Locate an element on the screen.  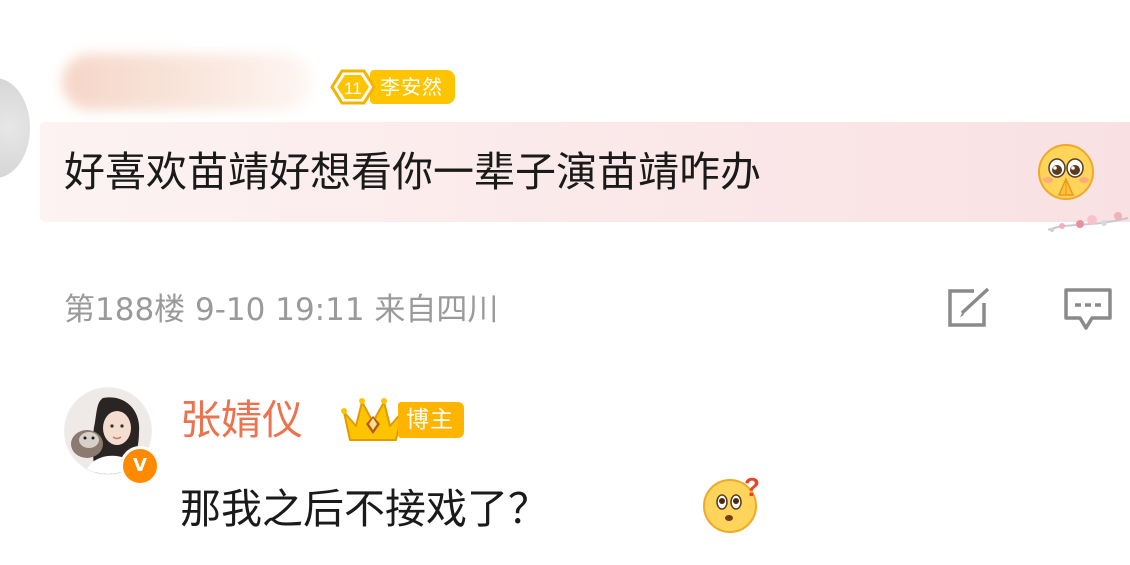
level-11-icon: 11 is located at coordinates (352, 87).